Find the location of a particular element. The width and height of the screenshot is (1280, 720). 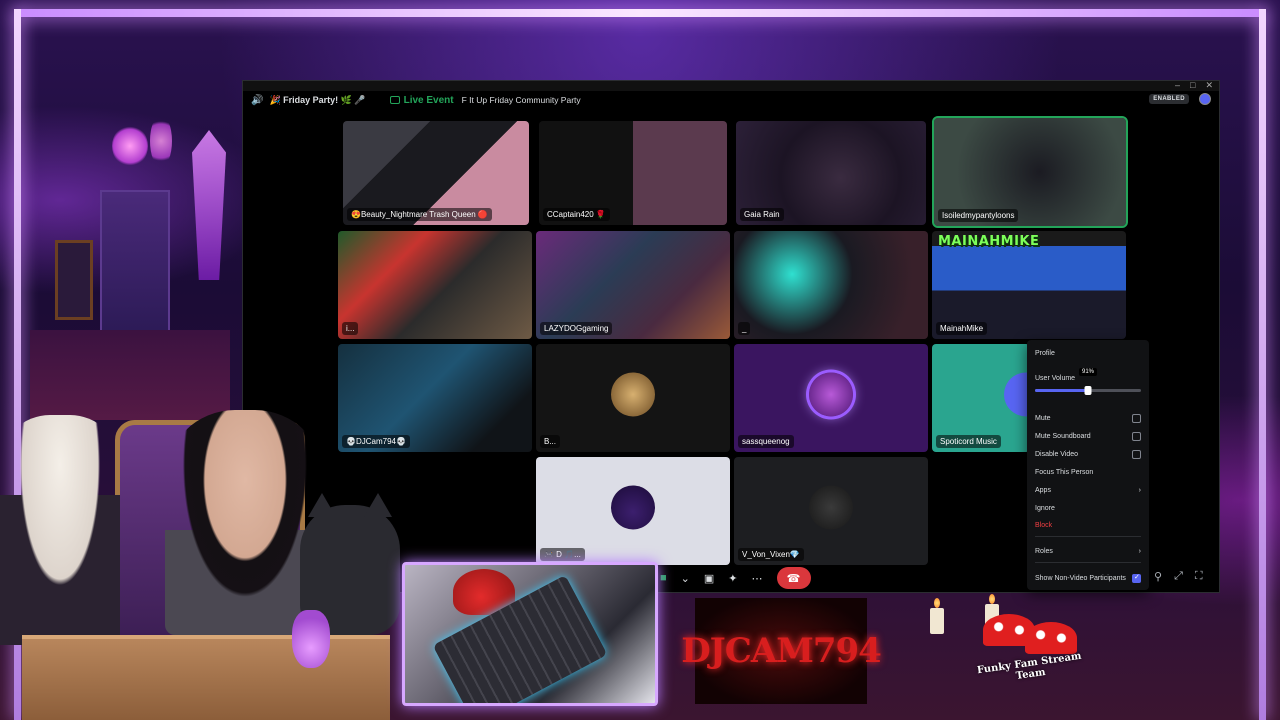

overlay-frame-top is located at coordinates (640, 13).